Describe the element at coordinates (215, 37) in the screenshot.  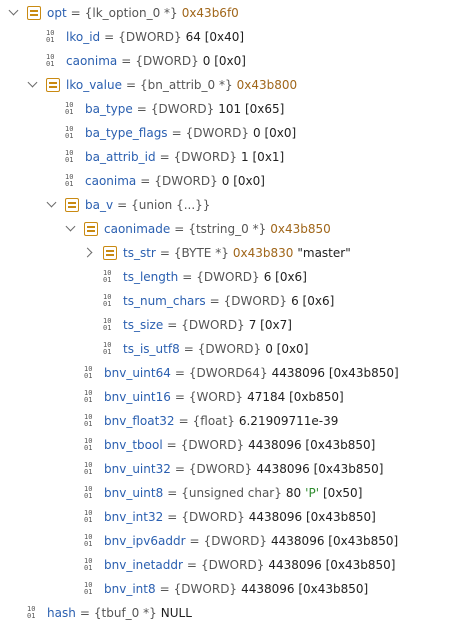
I see `variable-value: 64 [0x40]` at that location.